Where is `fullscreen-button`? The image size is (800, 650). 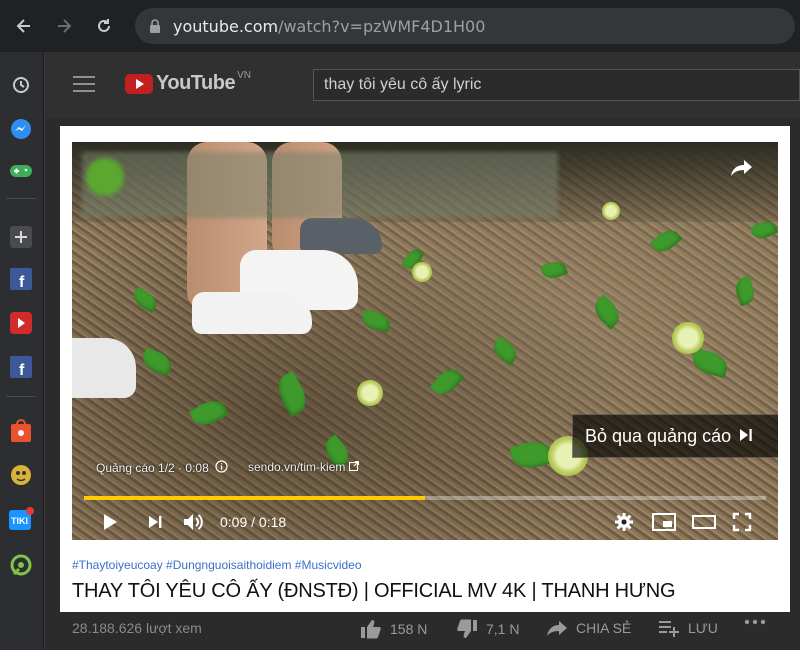 fullscreen-button is located at coordinates (742, 522).